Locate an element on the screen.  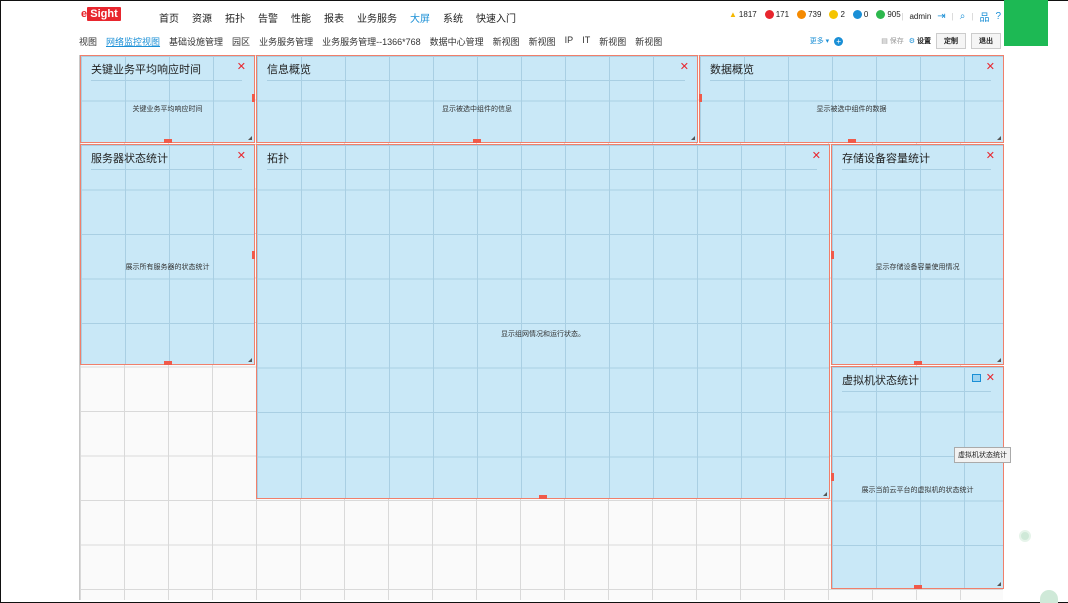
nav-item-performance: 性能 is located at coordinates (301, 17).